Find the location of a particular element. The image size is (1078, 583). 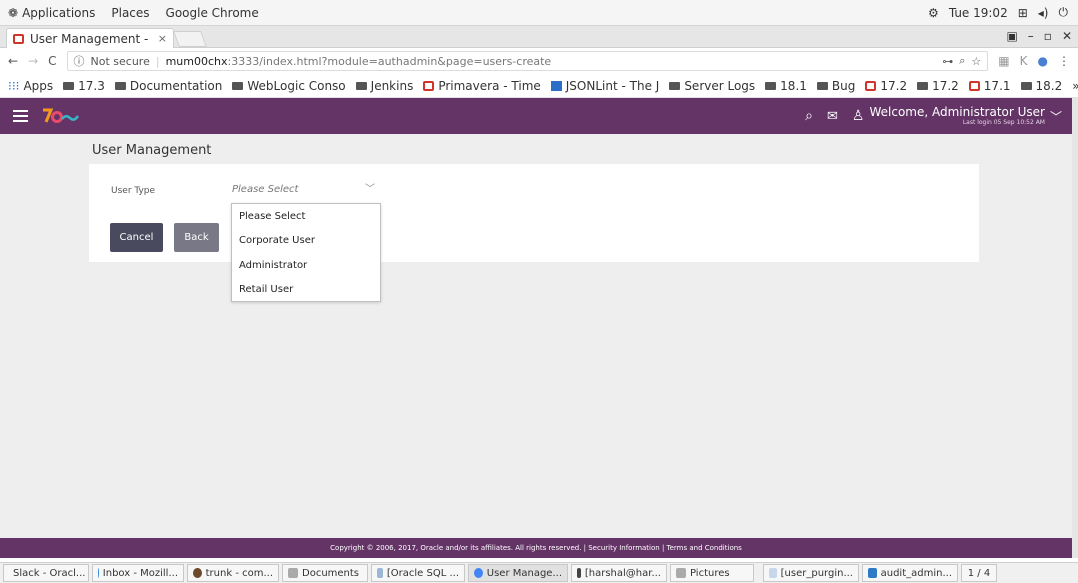

network-icon: ⊞ is located at coordinates (1023, 13).